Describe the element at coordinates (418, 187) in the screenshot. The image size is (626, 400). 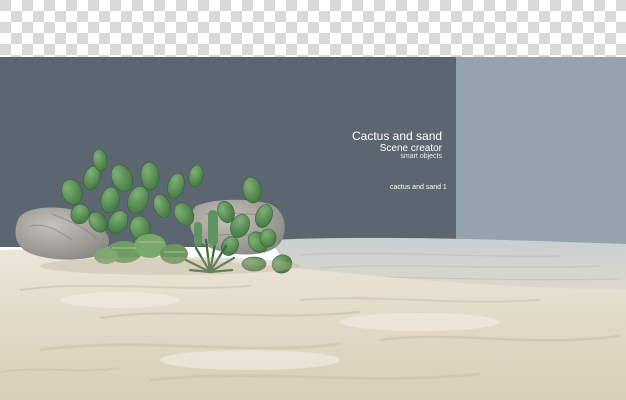
I see `variant-label: cactus and sand 1` at that location.